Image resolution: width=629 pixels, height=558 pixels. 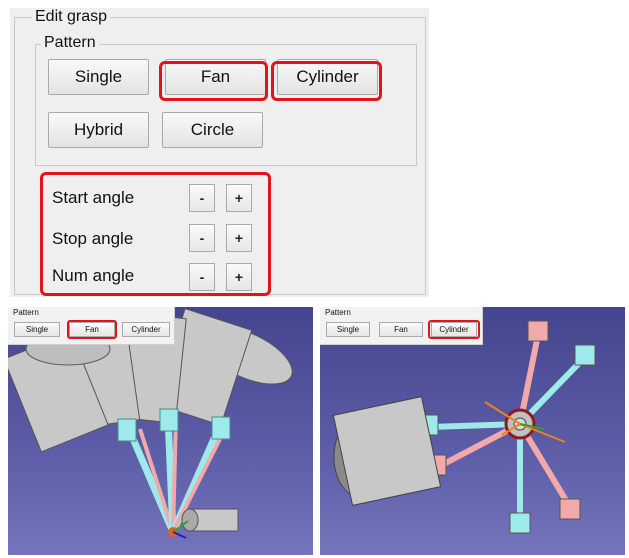 What do you see at coordinates (327, 77) in the screenshot?
I see `cylinder-button: Cylinder` at bounding box center [327, 77].